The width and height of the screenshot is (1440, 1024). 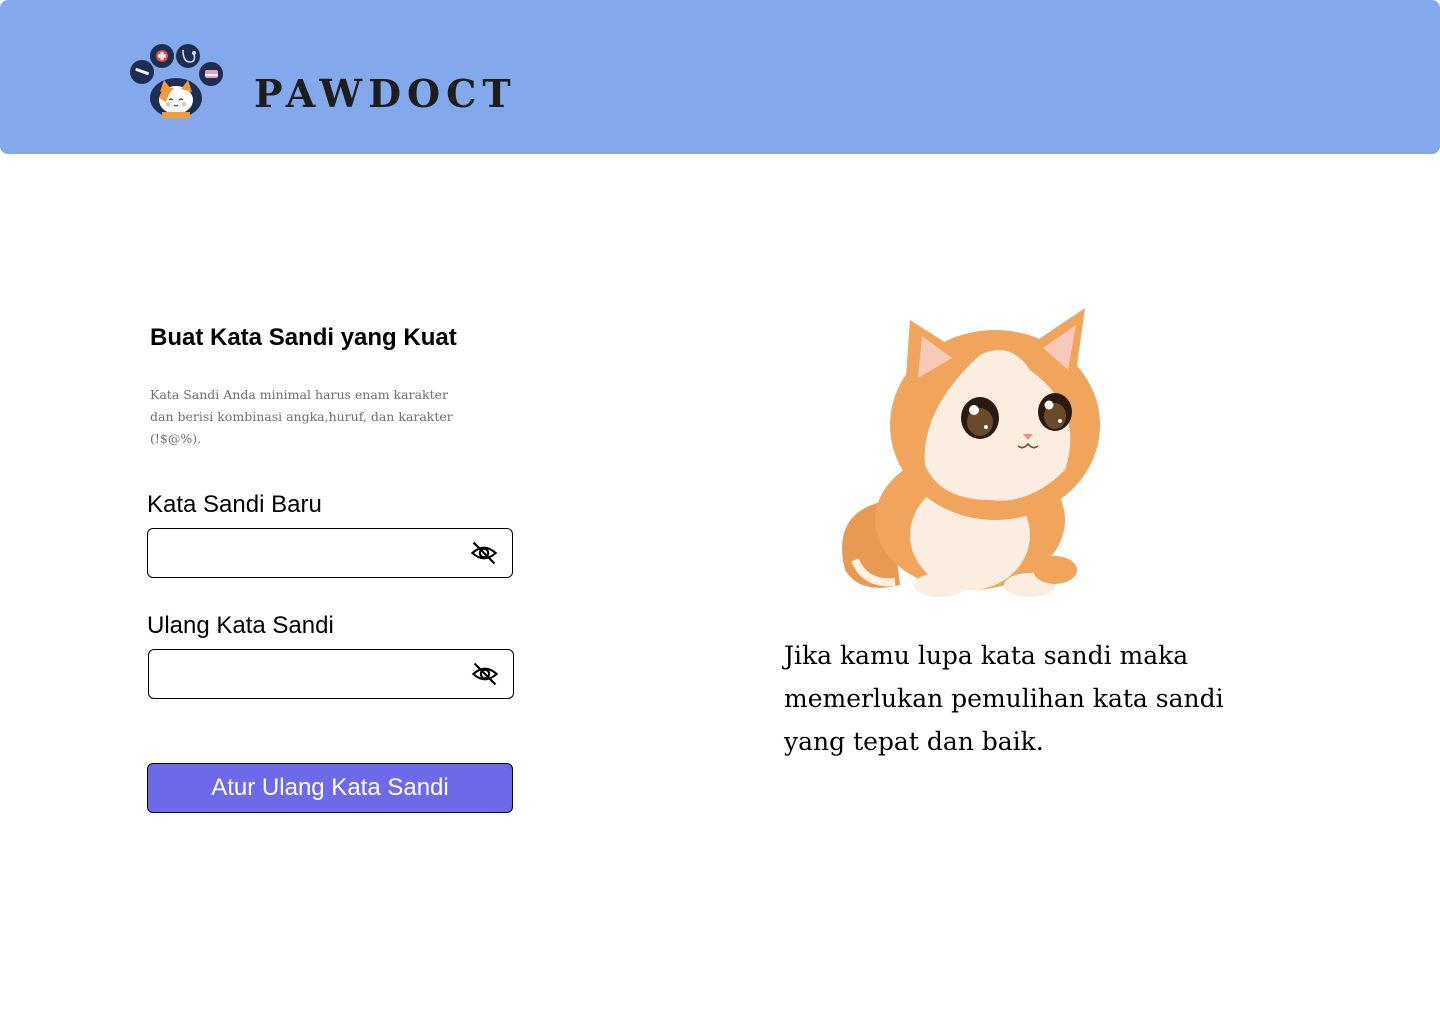 I want to click on new-password-input, so click(x=308, y=553).